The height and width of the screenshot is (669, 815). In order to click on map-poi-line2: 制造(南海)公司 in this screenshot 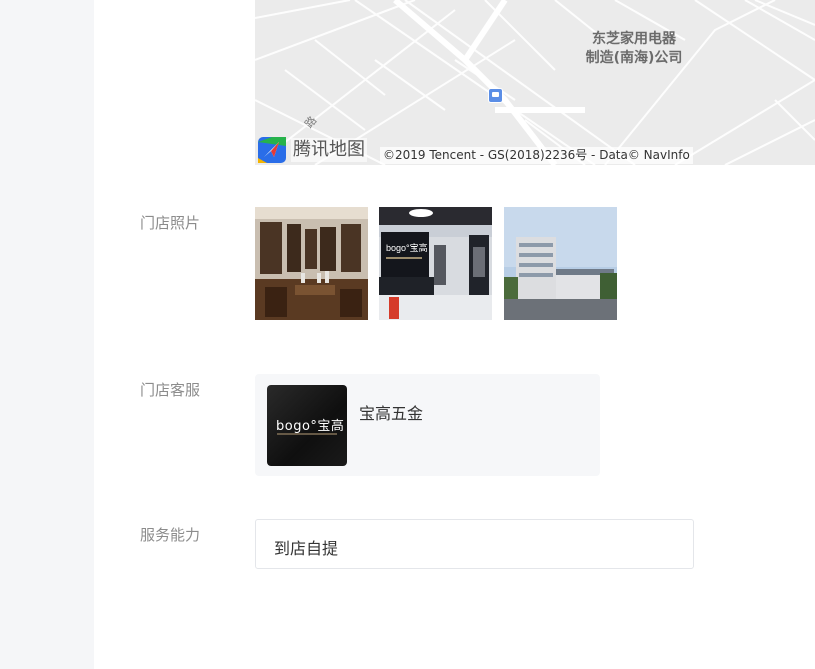, I will do `click(634, 58)`.